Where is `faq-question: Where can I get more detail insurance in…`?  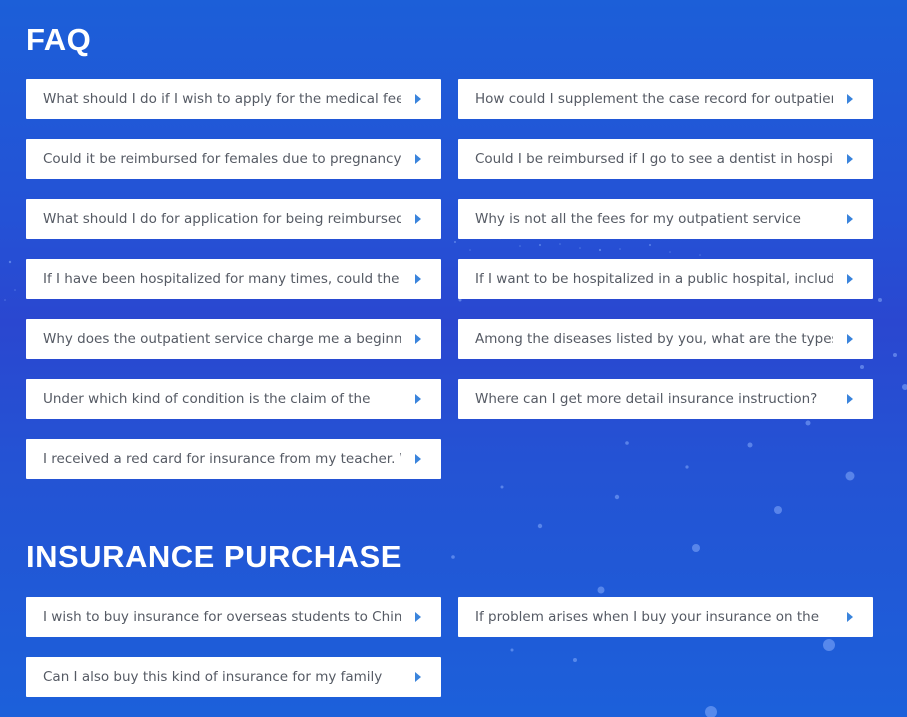 faq-question: Where can I get more detail insurance in… is located at coordinates (646, 399).